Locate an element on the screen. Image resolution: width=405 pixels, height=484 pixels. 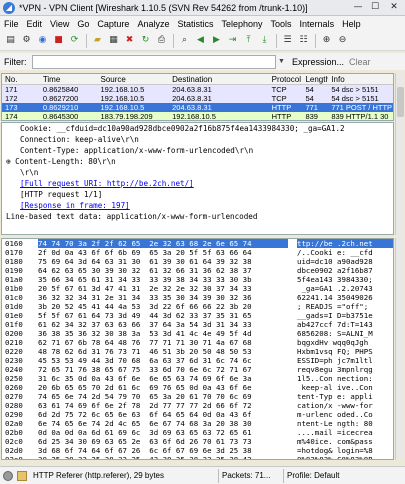
bytes-scrollbar is located at coordinates (399, 349).